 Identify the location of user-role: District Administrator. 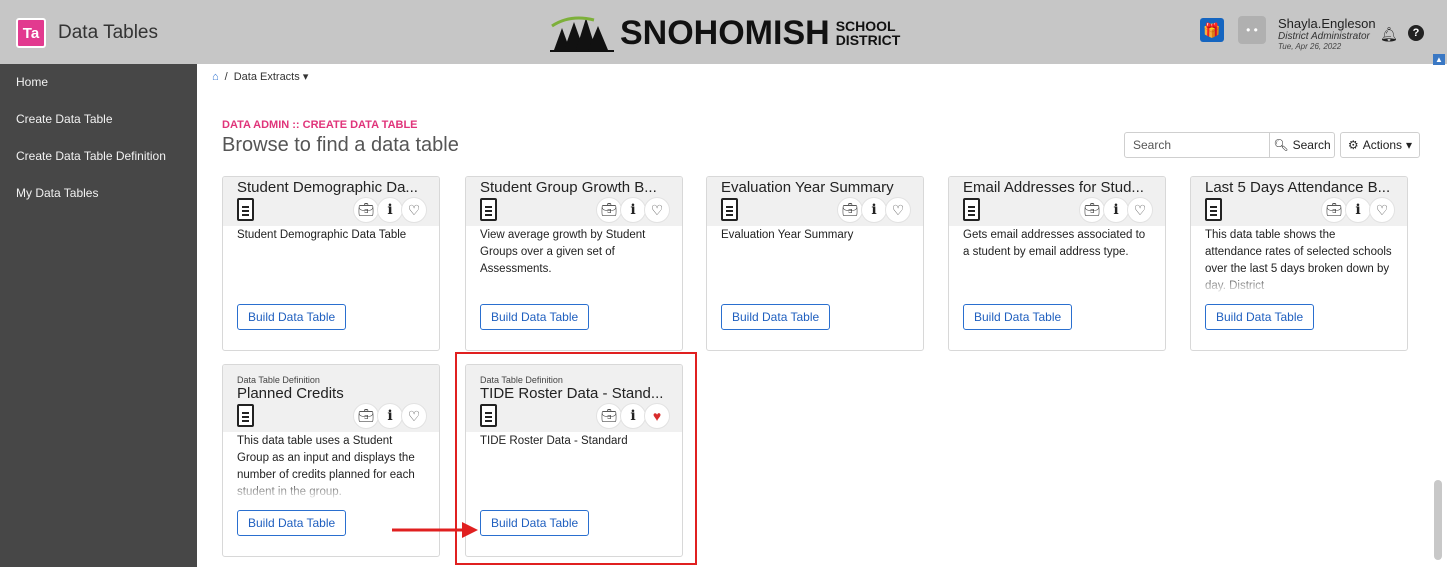
(1324, 36).